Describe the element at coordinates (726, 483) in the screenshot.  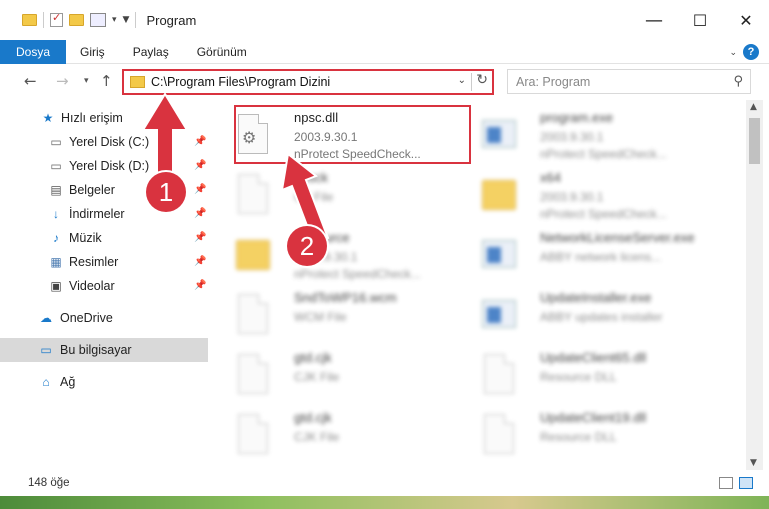
I see `details-view-icon` at that location.